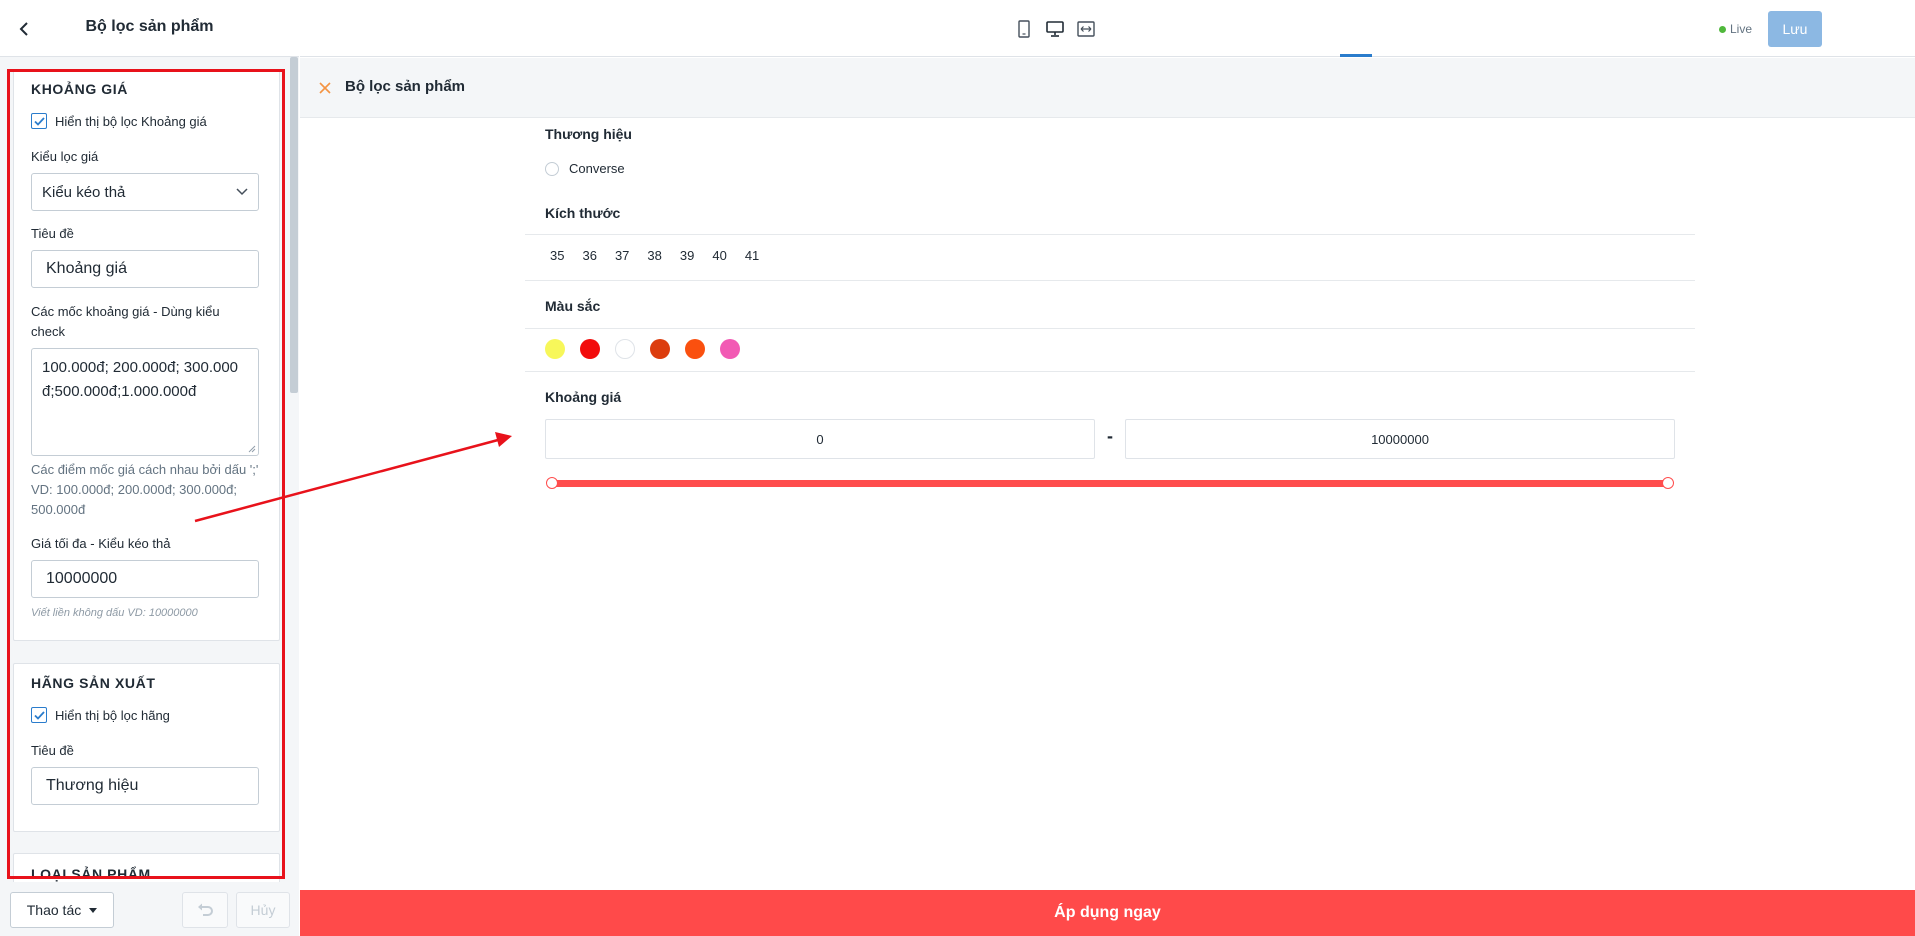  I want to click on sidebar-scrollbar, so click(294, 469).